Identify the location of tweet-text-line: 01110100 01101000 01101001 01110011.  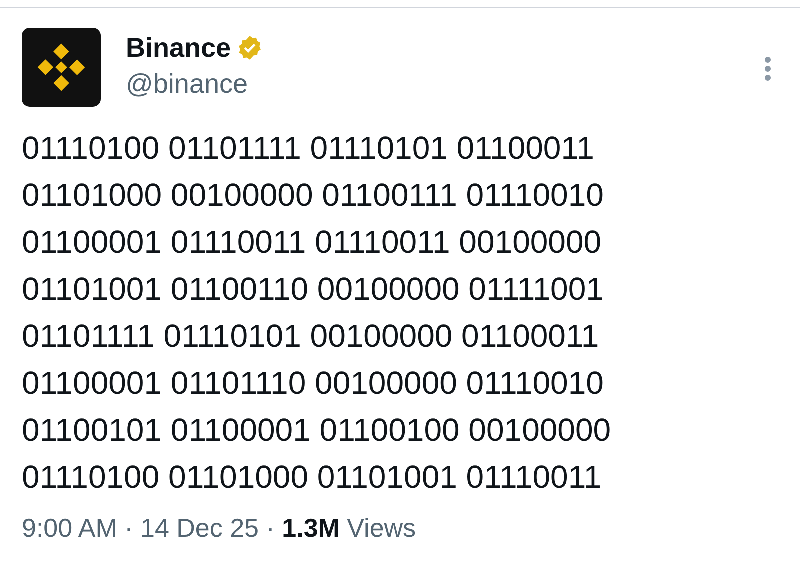
(312, 477).